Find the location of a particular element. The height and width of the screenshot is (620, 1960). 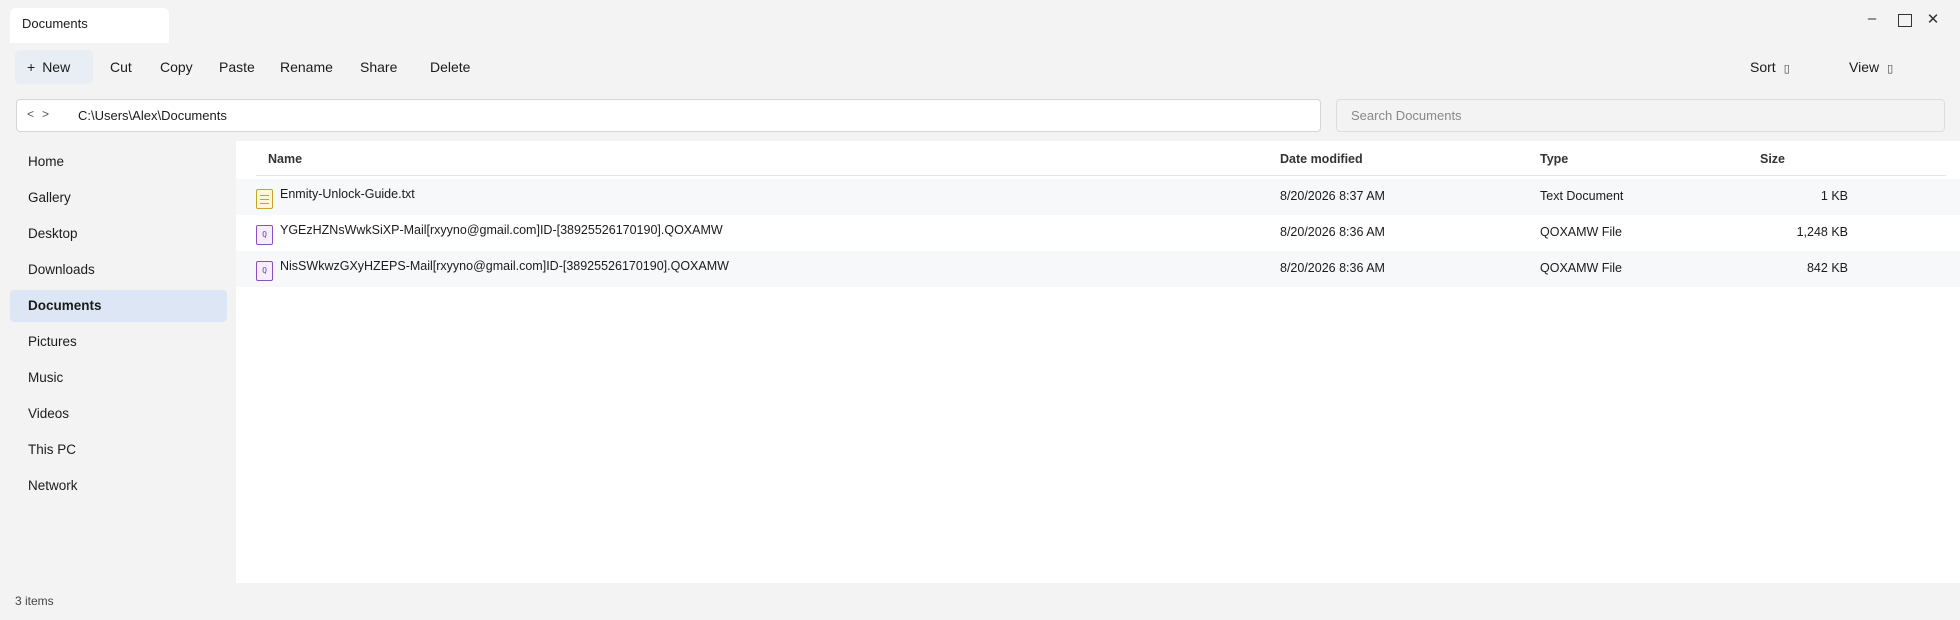

maximize-icon is located at coordinates (1905, 20).